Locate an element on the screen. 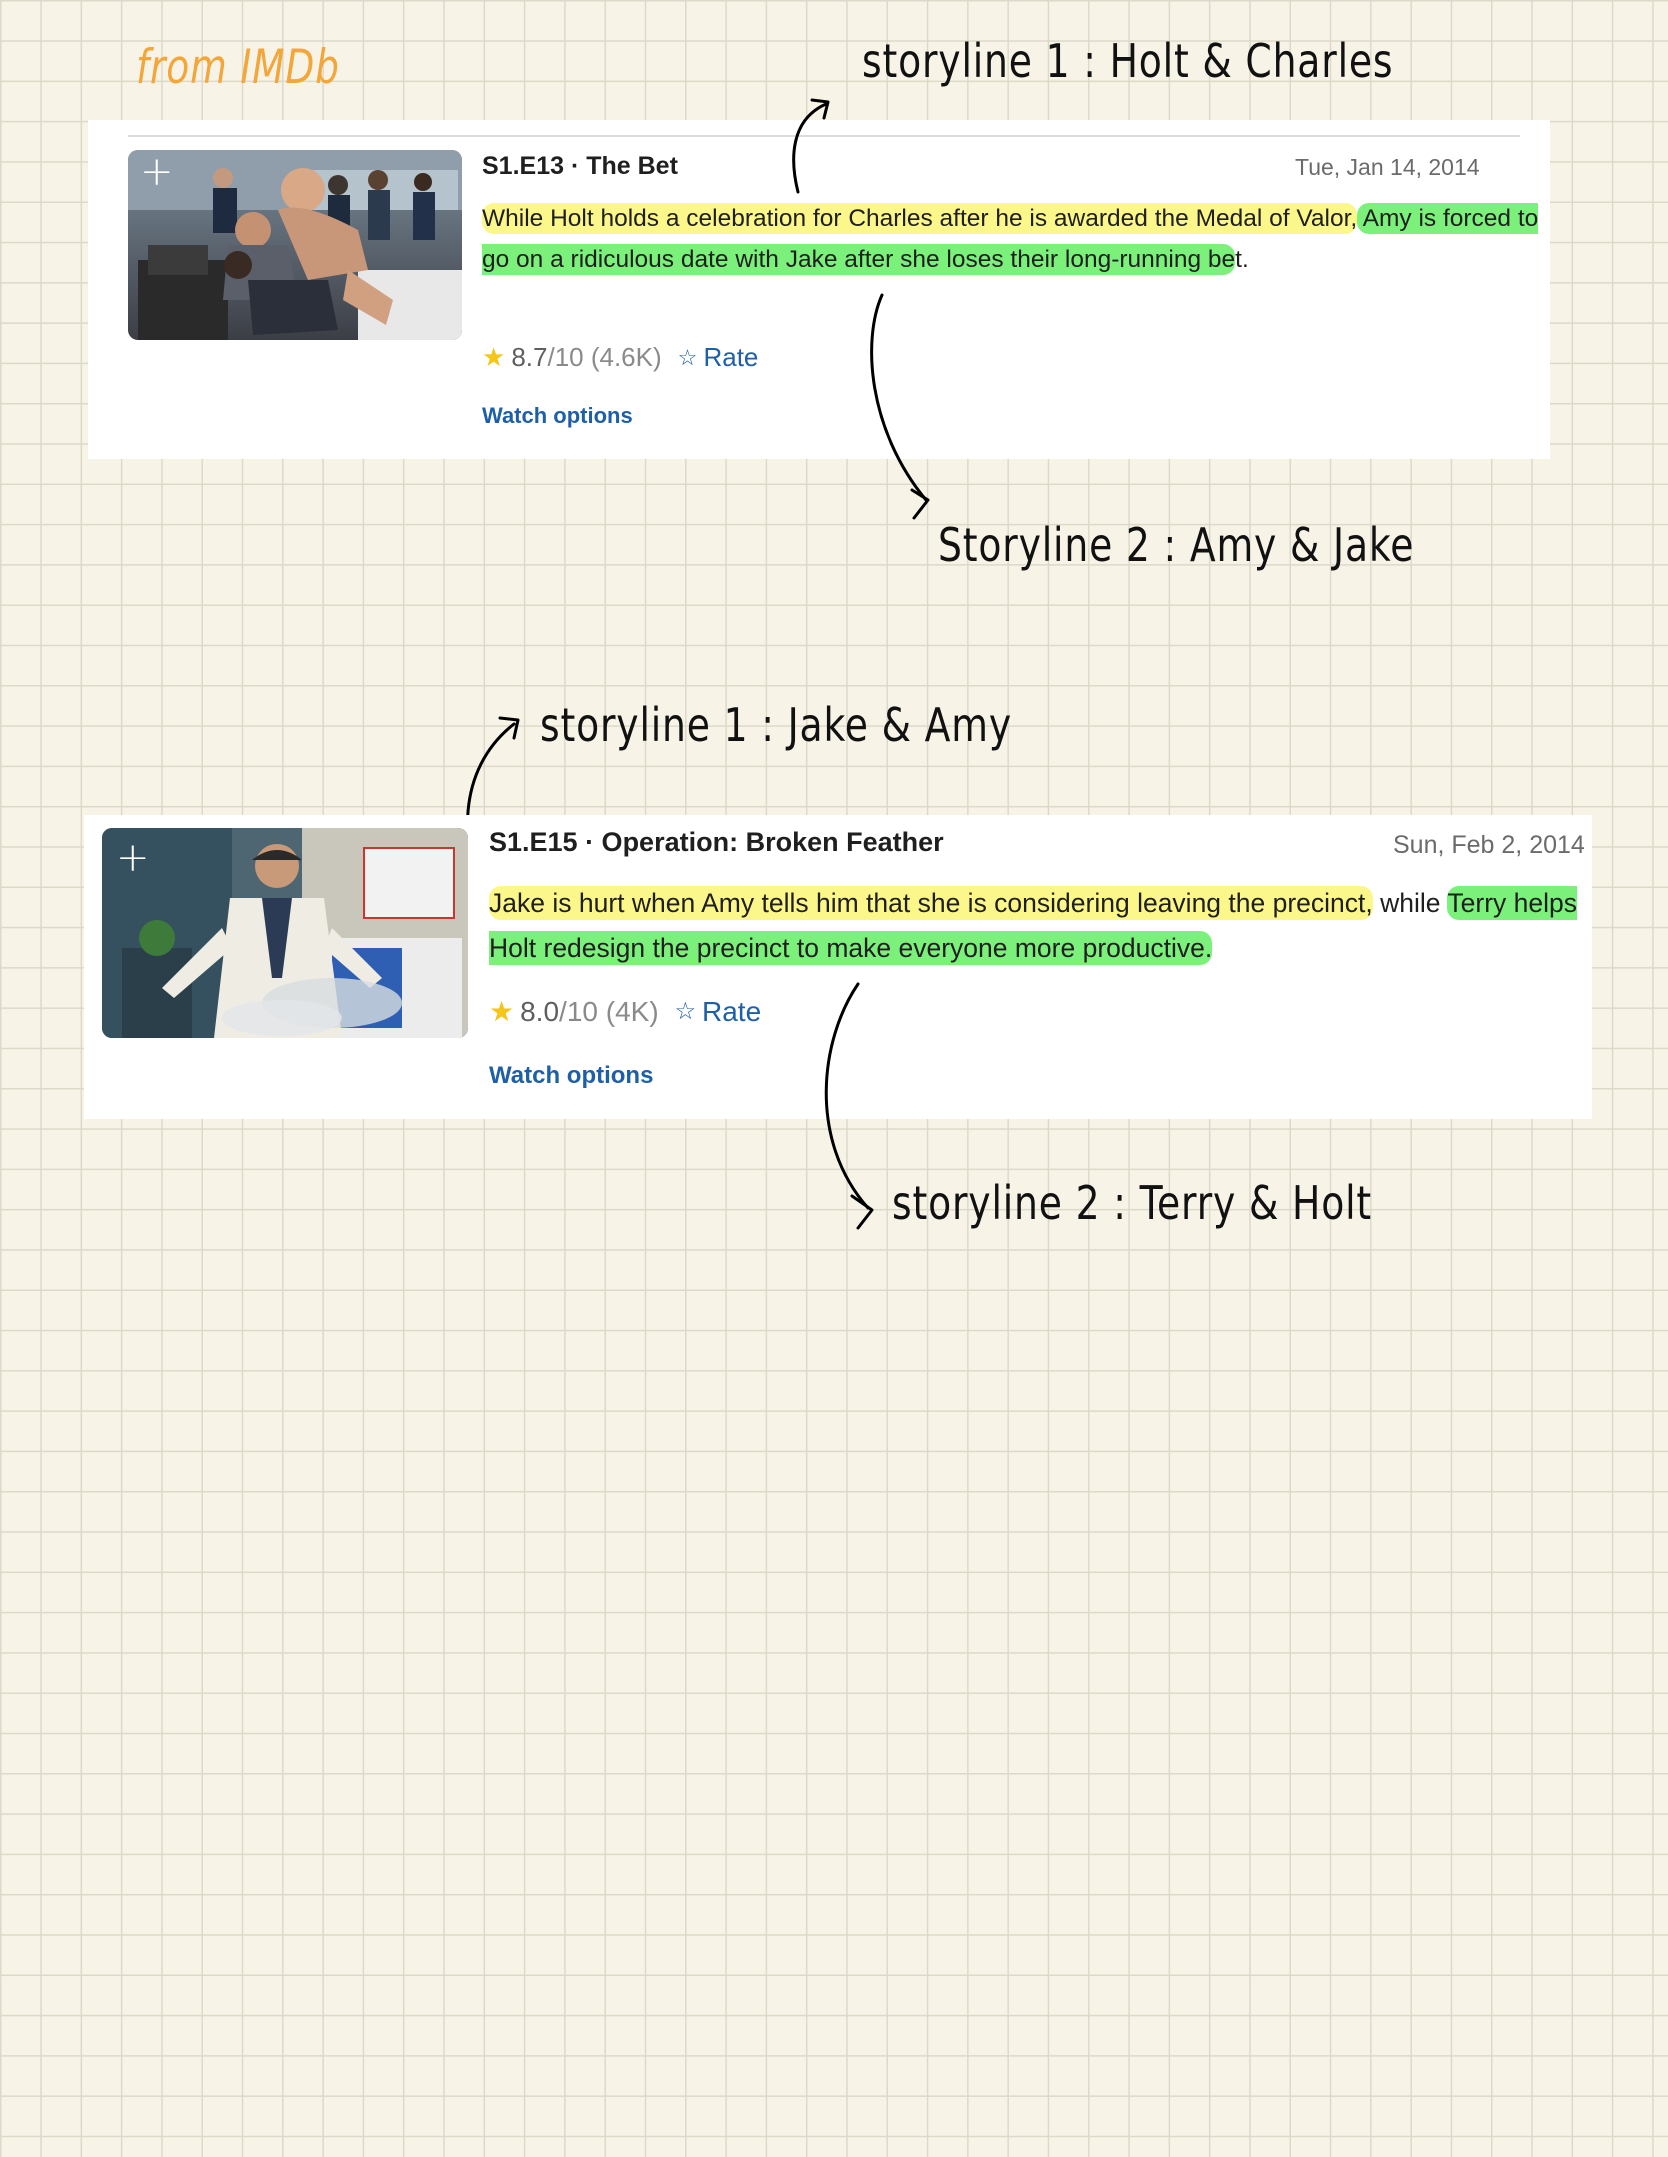  card-top-divider is located at coordinates (824, 136).